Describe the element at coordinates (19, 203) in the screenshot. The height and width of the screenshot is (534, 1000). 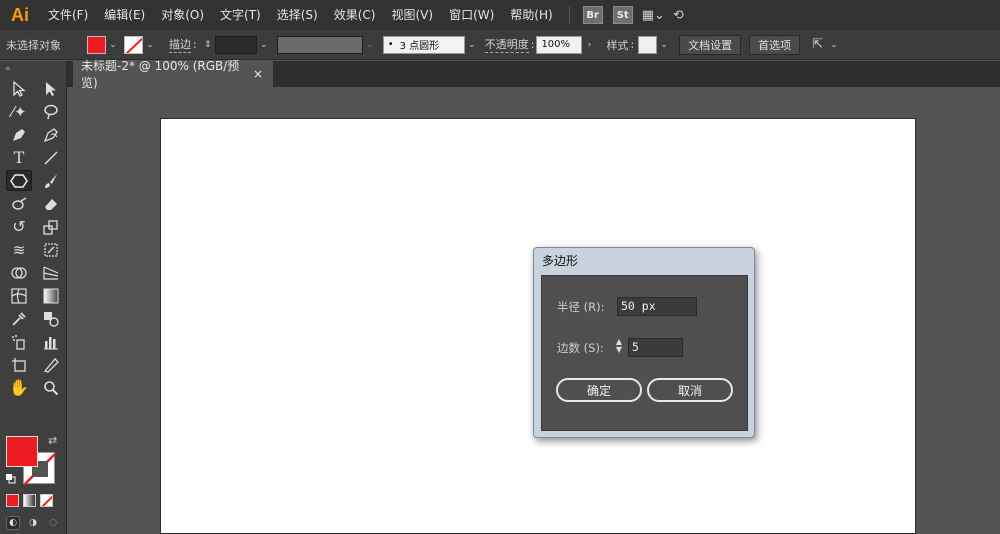
I see `shaper-tool-icon` at that location.